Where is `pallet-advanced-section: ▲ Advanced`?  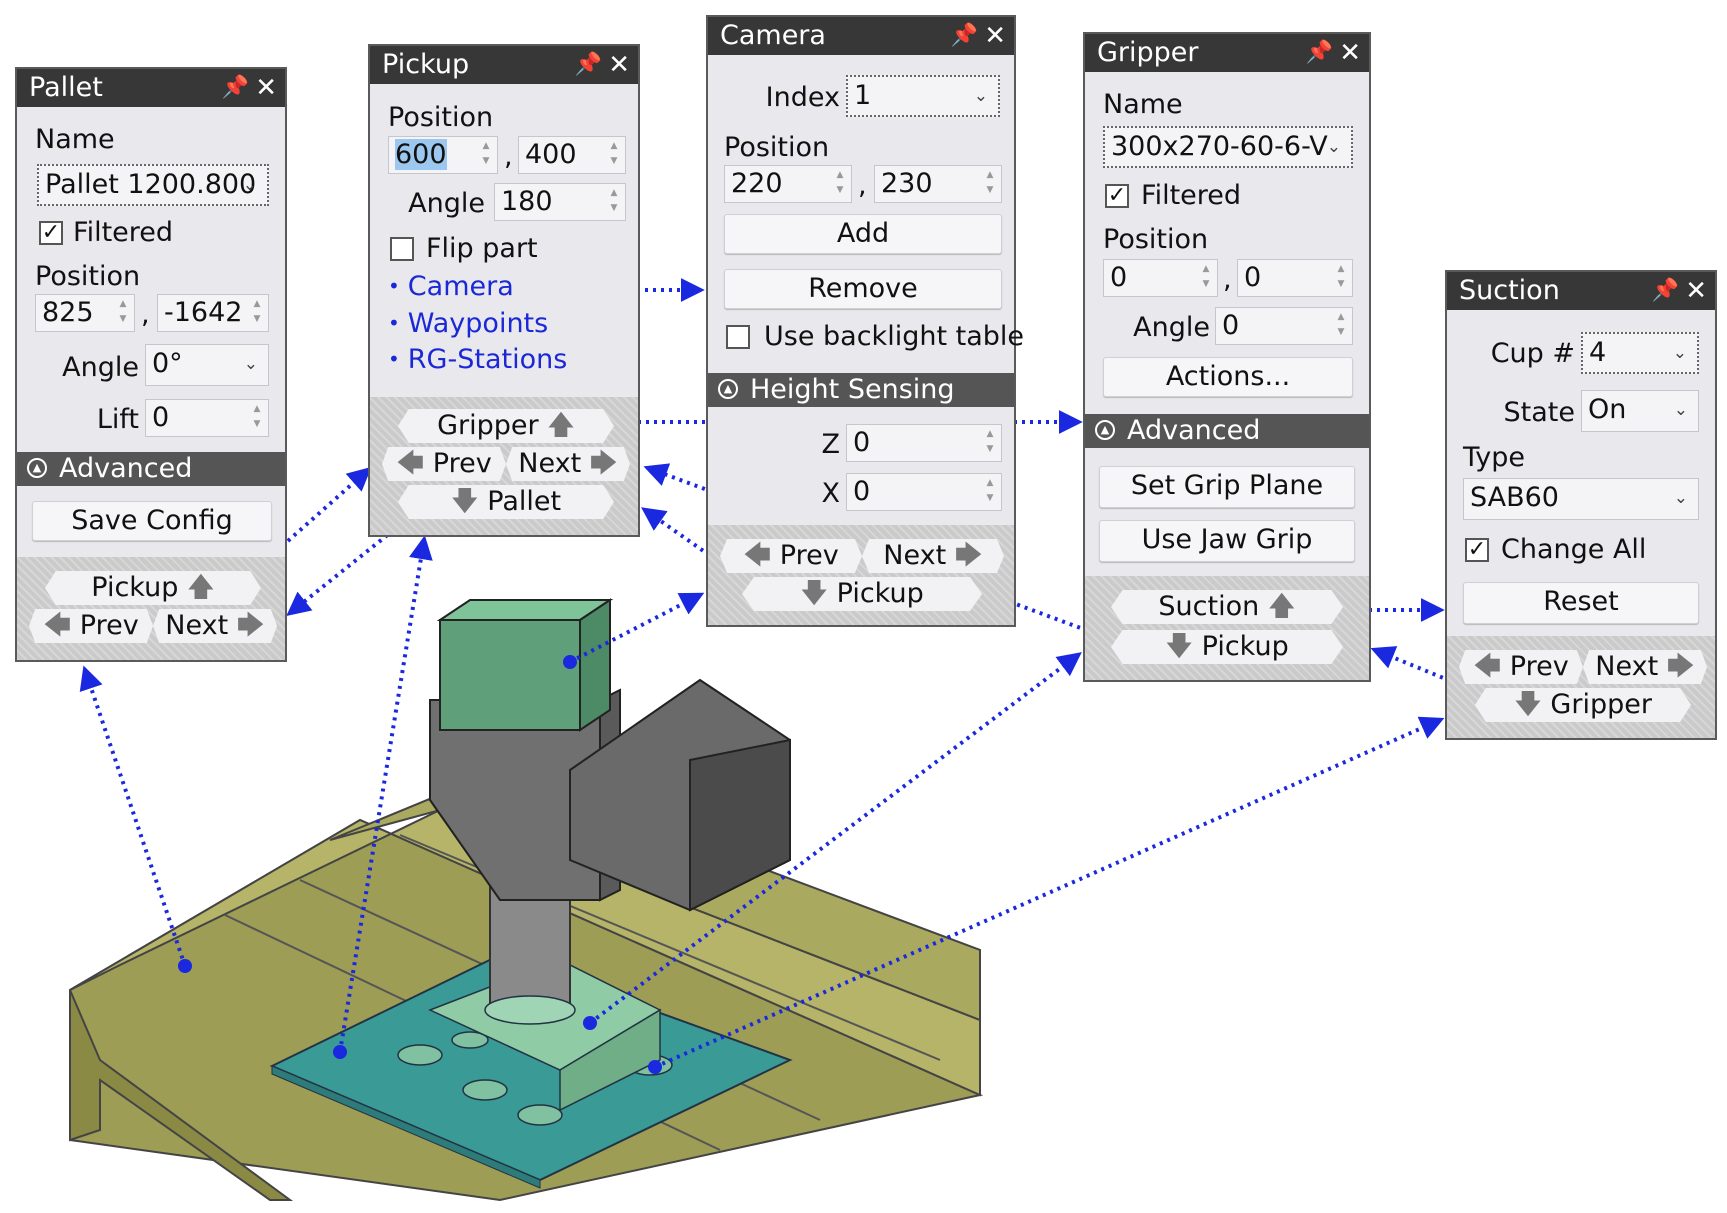
pallet-advanced-section: ▲ Advanced is located at coordinates (151, 469).